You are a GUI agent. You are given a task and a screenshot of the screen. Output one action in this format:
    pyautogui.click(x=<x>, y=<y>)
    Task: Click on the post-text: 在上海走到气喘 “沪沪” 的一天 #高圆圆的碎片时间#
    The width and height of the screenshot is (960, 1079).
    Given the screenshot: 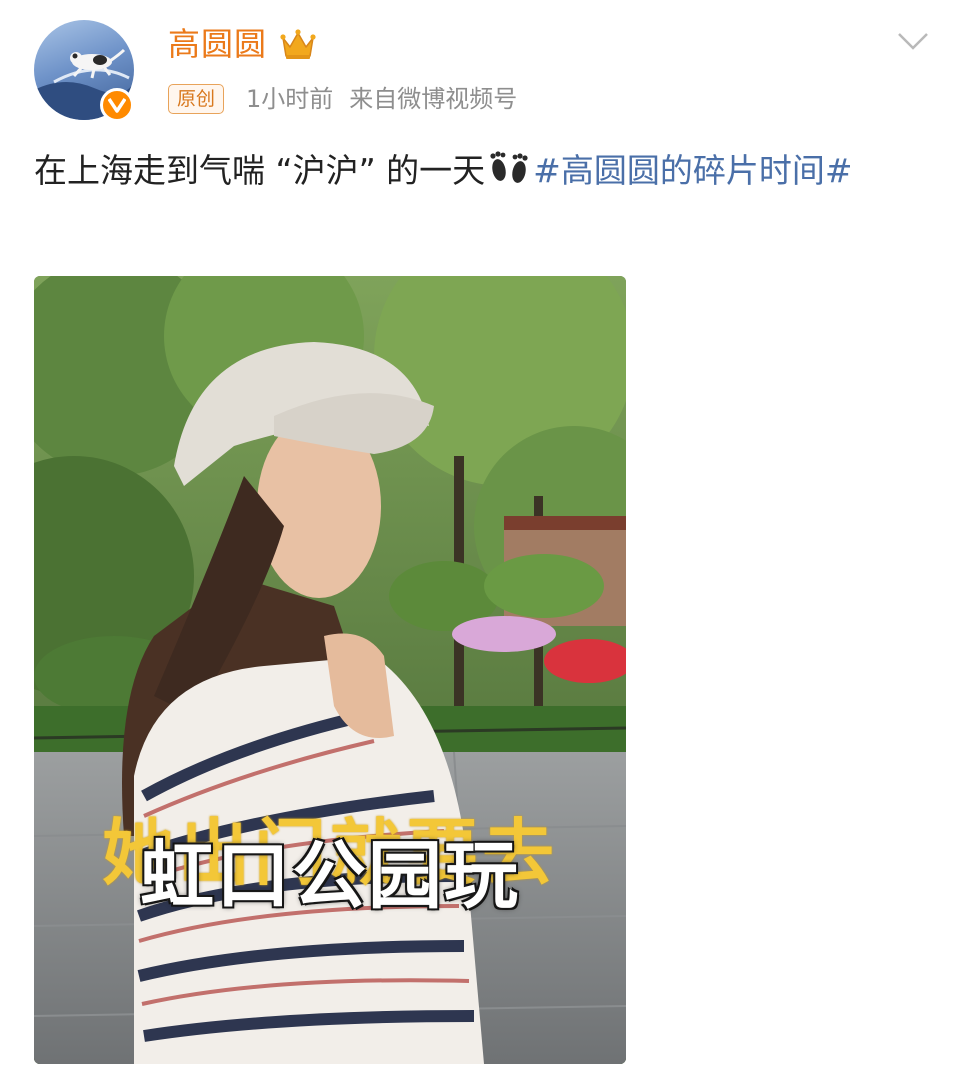 What is the action you would take?
    pyautogui.click(x=481, y=174)
    